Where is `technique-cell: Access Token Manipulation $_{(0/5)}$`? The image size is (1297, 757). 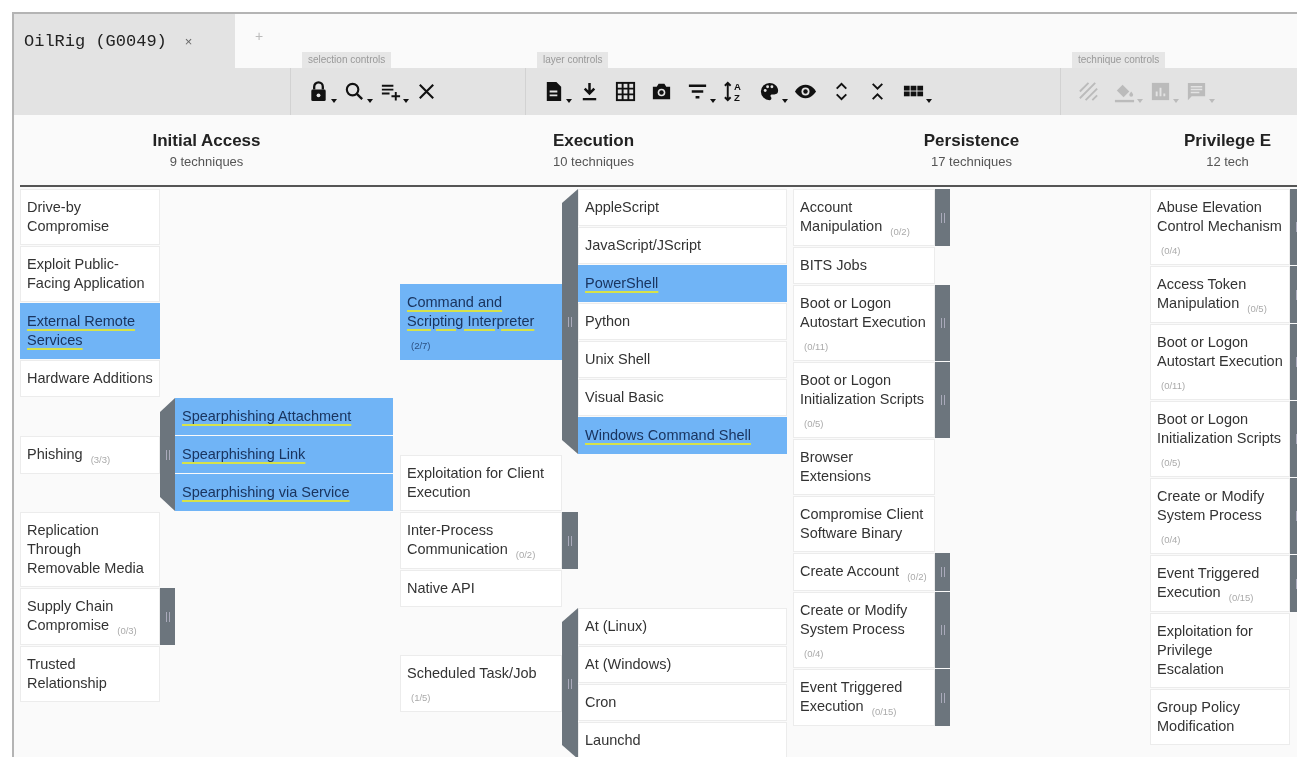
technique-cell: Access Token Manipulation $_{(0/5)}$ is located at coordinates (1220, 294).